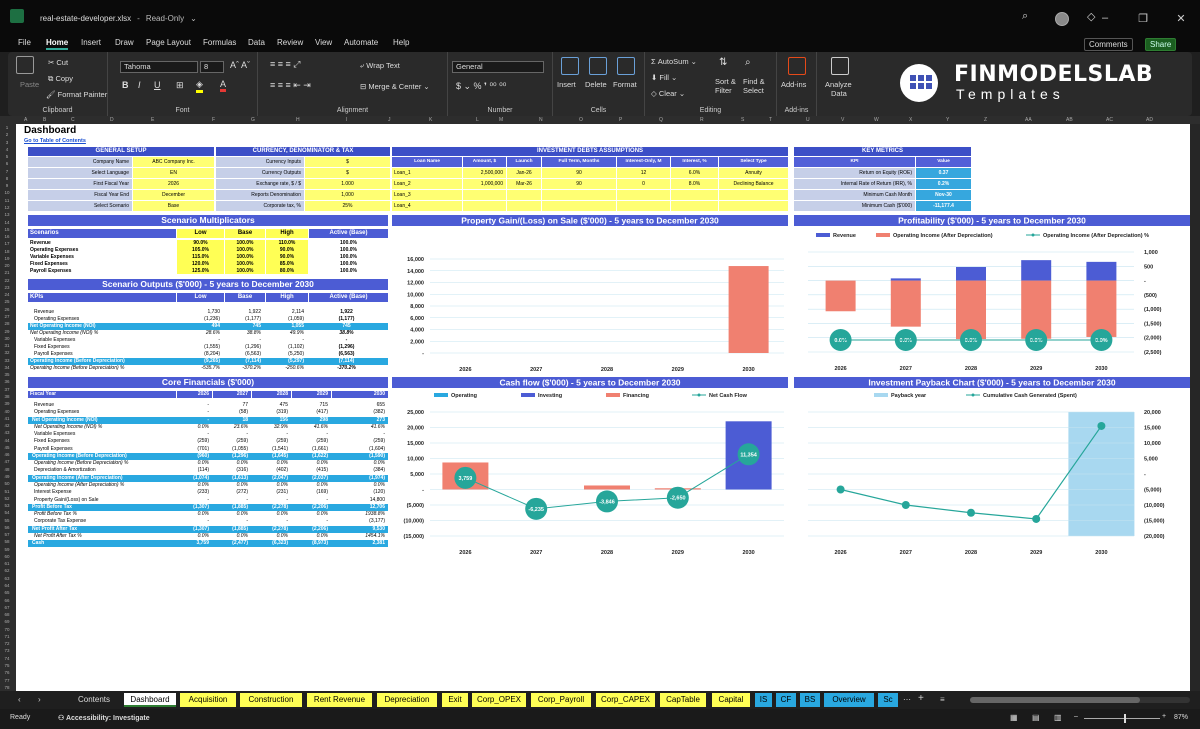 The width and height of the screenshot is (1200, 729). What do you see at coordinates (7, 287) in the screenshot?
I see `row-header: 23` at bounding box center [7, 287].